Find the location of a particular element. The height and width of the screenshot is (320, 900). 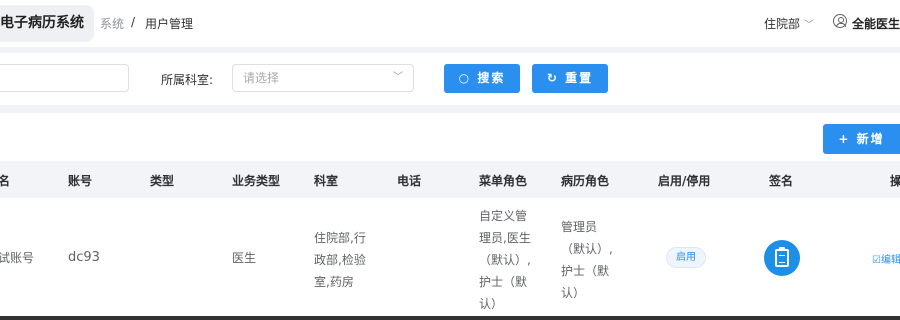

col-type: 类型 is located at coordinates (162, 181).